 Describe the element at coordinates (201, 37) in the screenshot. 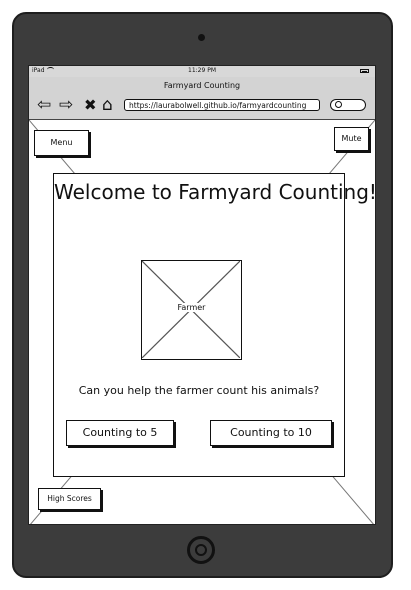

I see `camera-dot` at that location.